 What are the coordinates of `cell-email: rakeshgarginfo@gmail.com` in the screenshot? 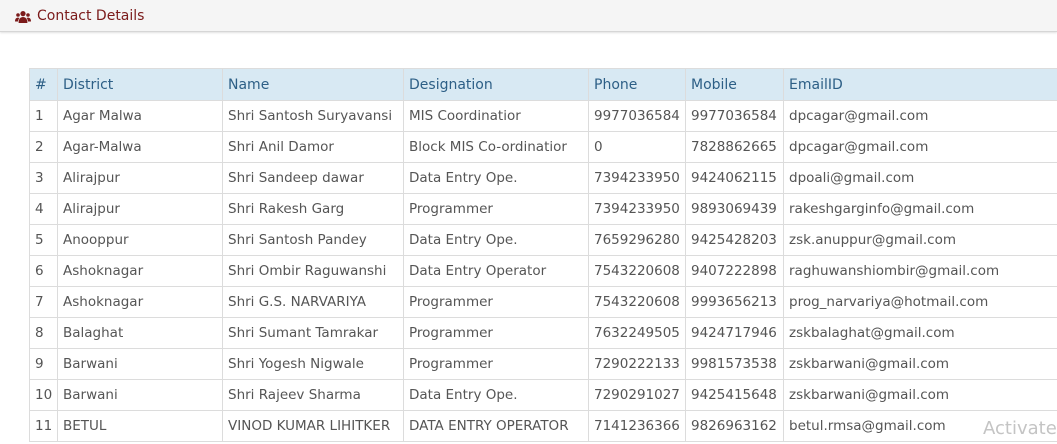 It's located at (920, 209).